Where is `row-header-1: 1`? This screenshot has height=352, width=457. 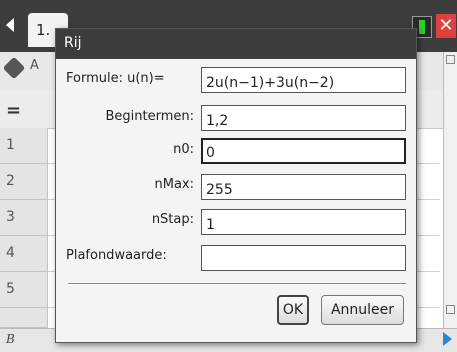 row-header-1: 1 is located at coordinates (24, 146).